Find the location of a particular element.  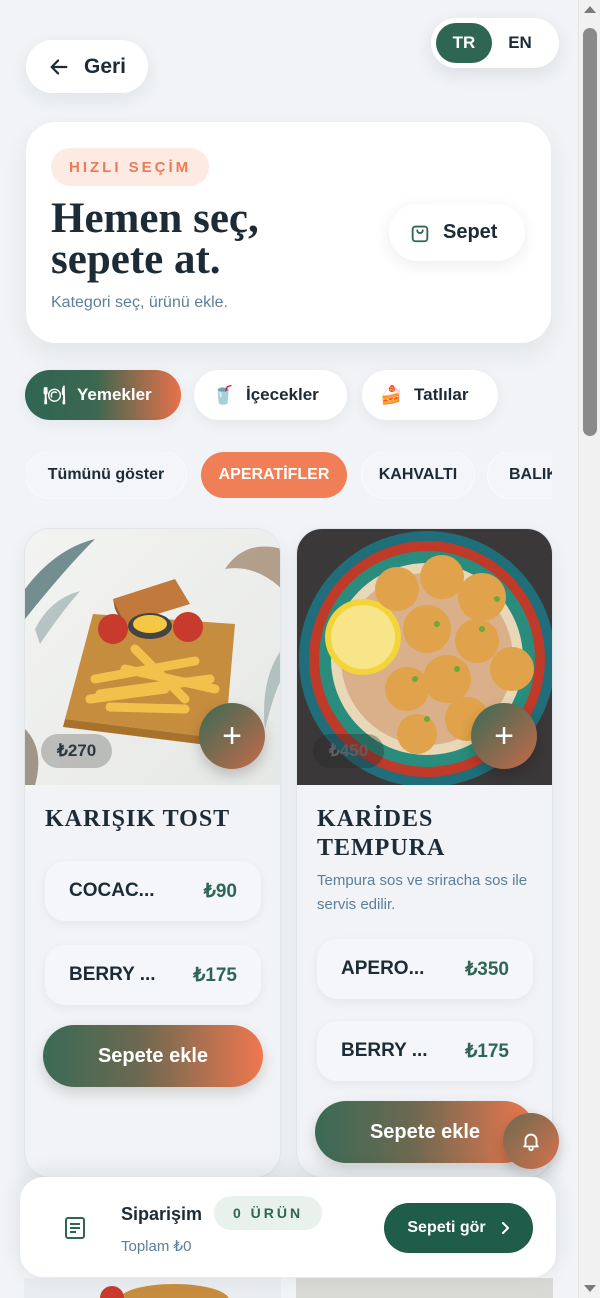

hero-subtitle: Kategori seç, ürünü ekle. is located at coordinates (139, 302).